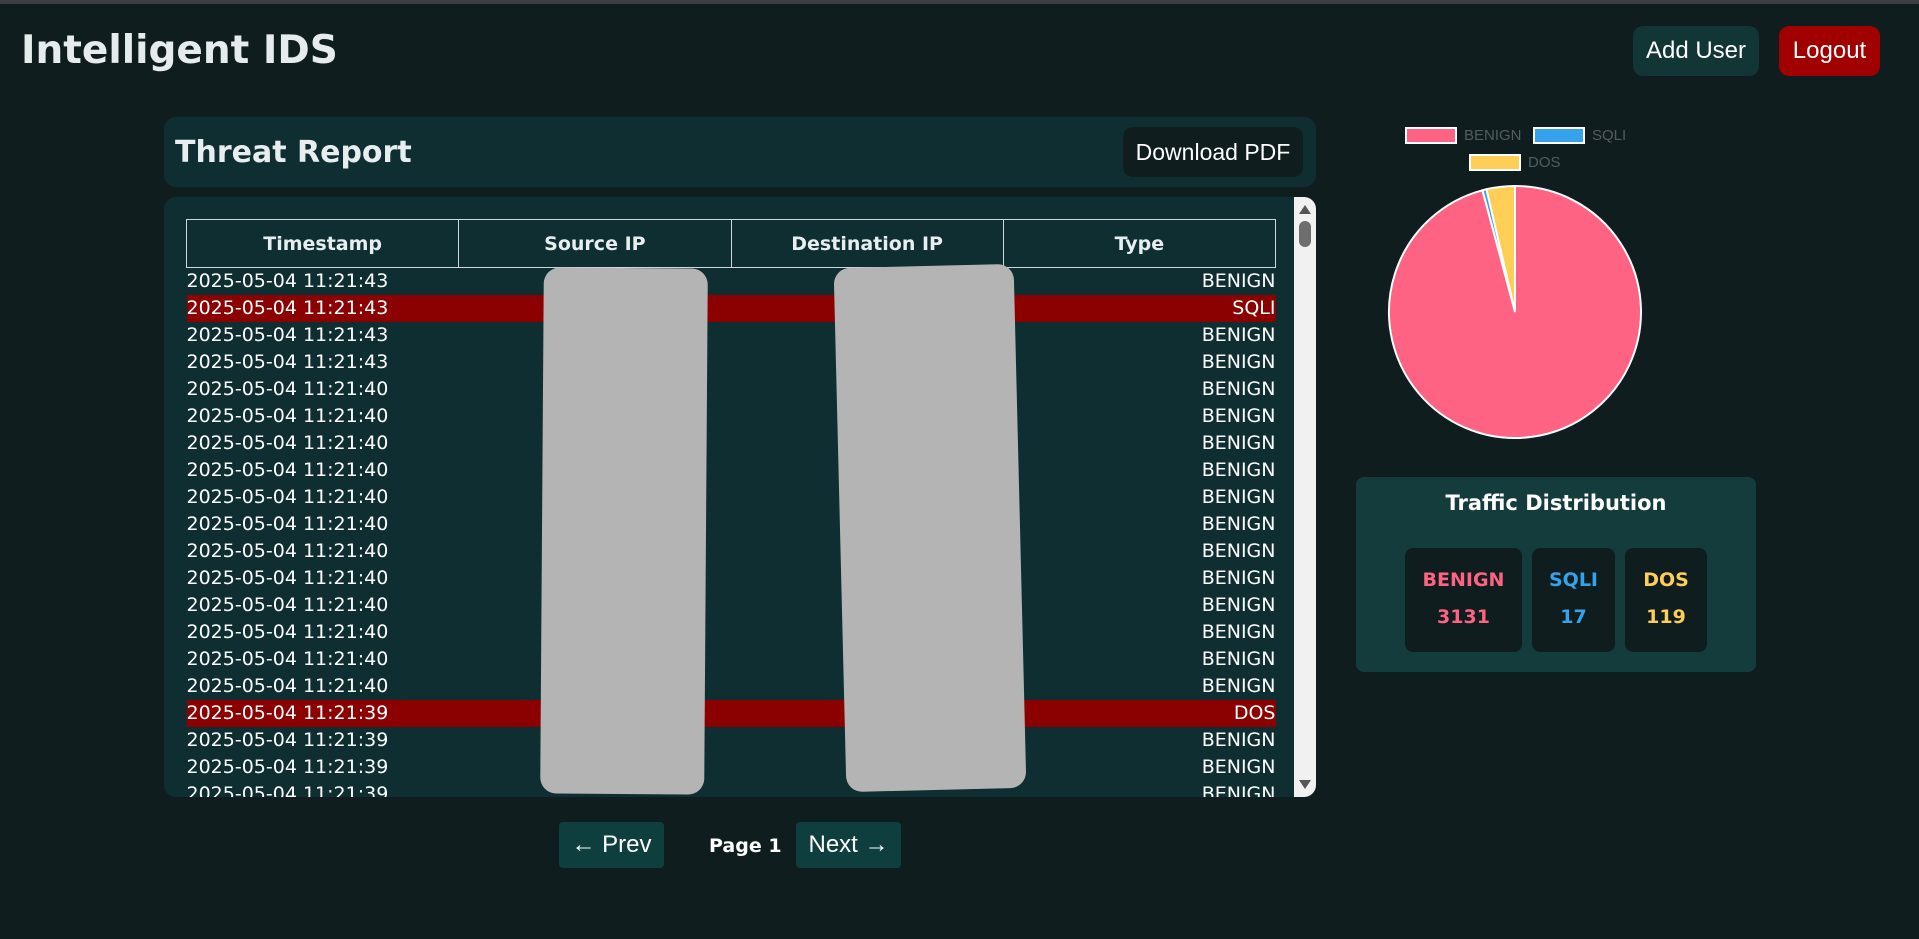 Image resolution: width=1919 pixels, height=939 pixels. Describe the element at coordinates (1666, 600) in the screenshot. I see `stat-card-dos: DOS 119` at that location.